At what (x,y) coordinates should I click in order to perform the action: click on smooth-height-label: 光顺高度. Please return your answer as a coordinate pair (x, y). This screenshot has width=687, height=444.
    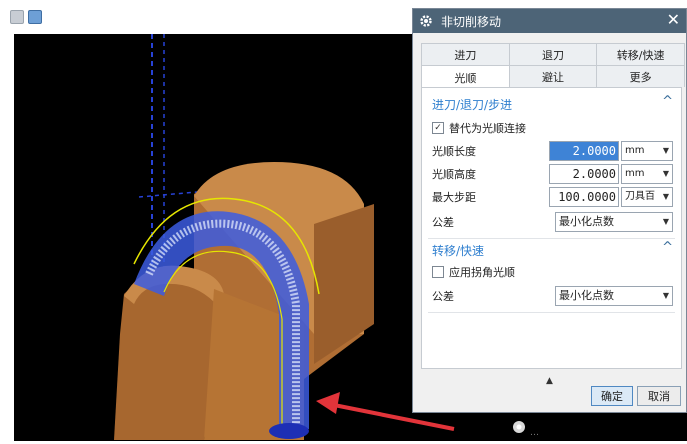
    Looking at the image, I should click on (454, 174).